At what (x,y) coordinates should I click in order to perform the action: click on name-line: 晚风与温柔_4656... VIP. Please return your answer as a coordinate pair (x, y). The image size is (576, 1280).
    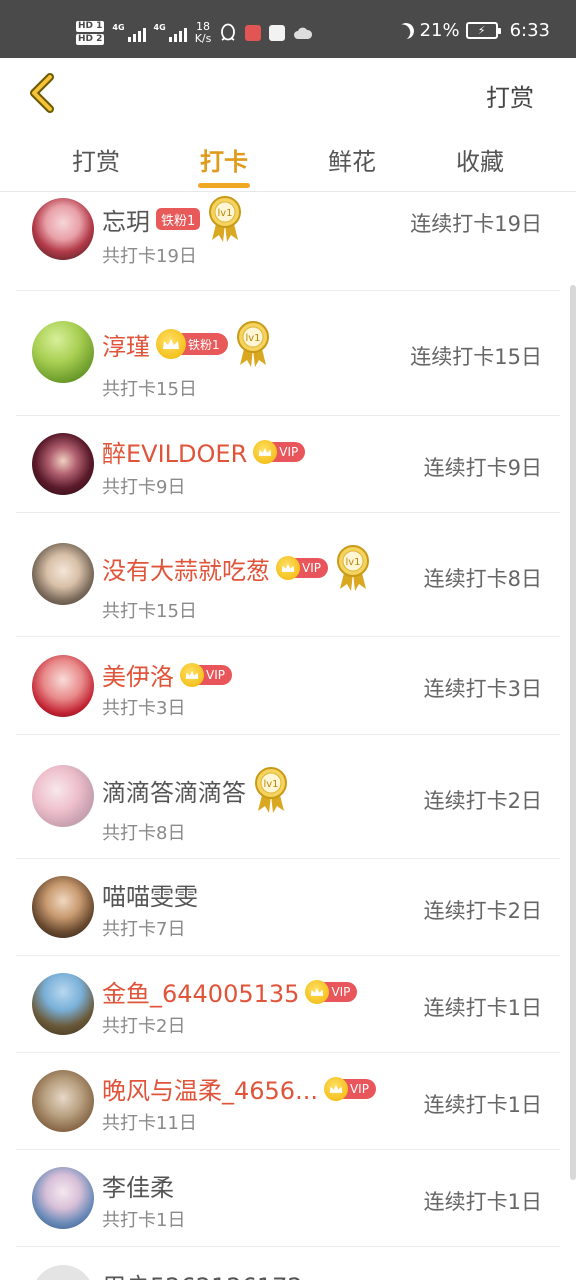
    Looking at the image, I should click on (239, 1088).